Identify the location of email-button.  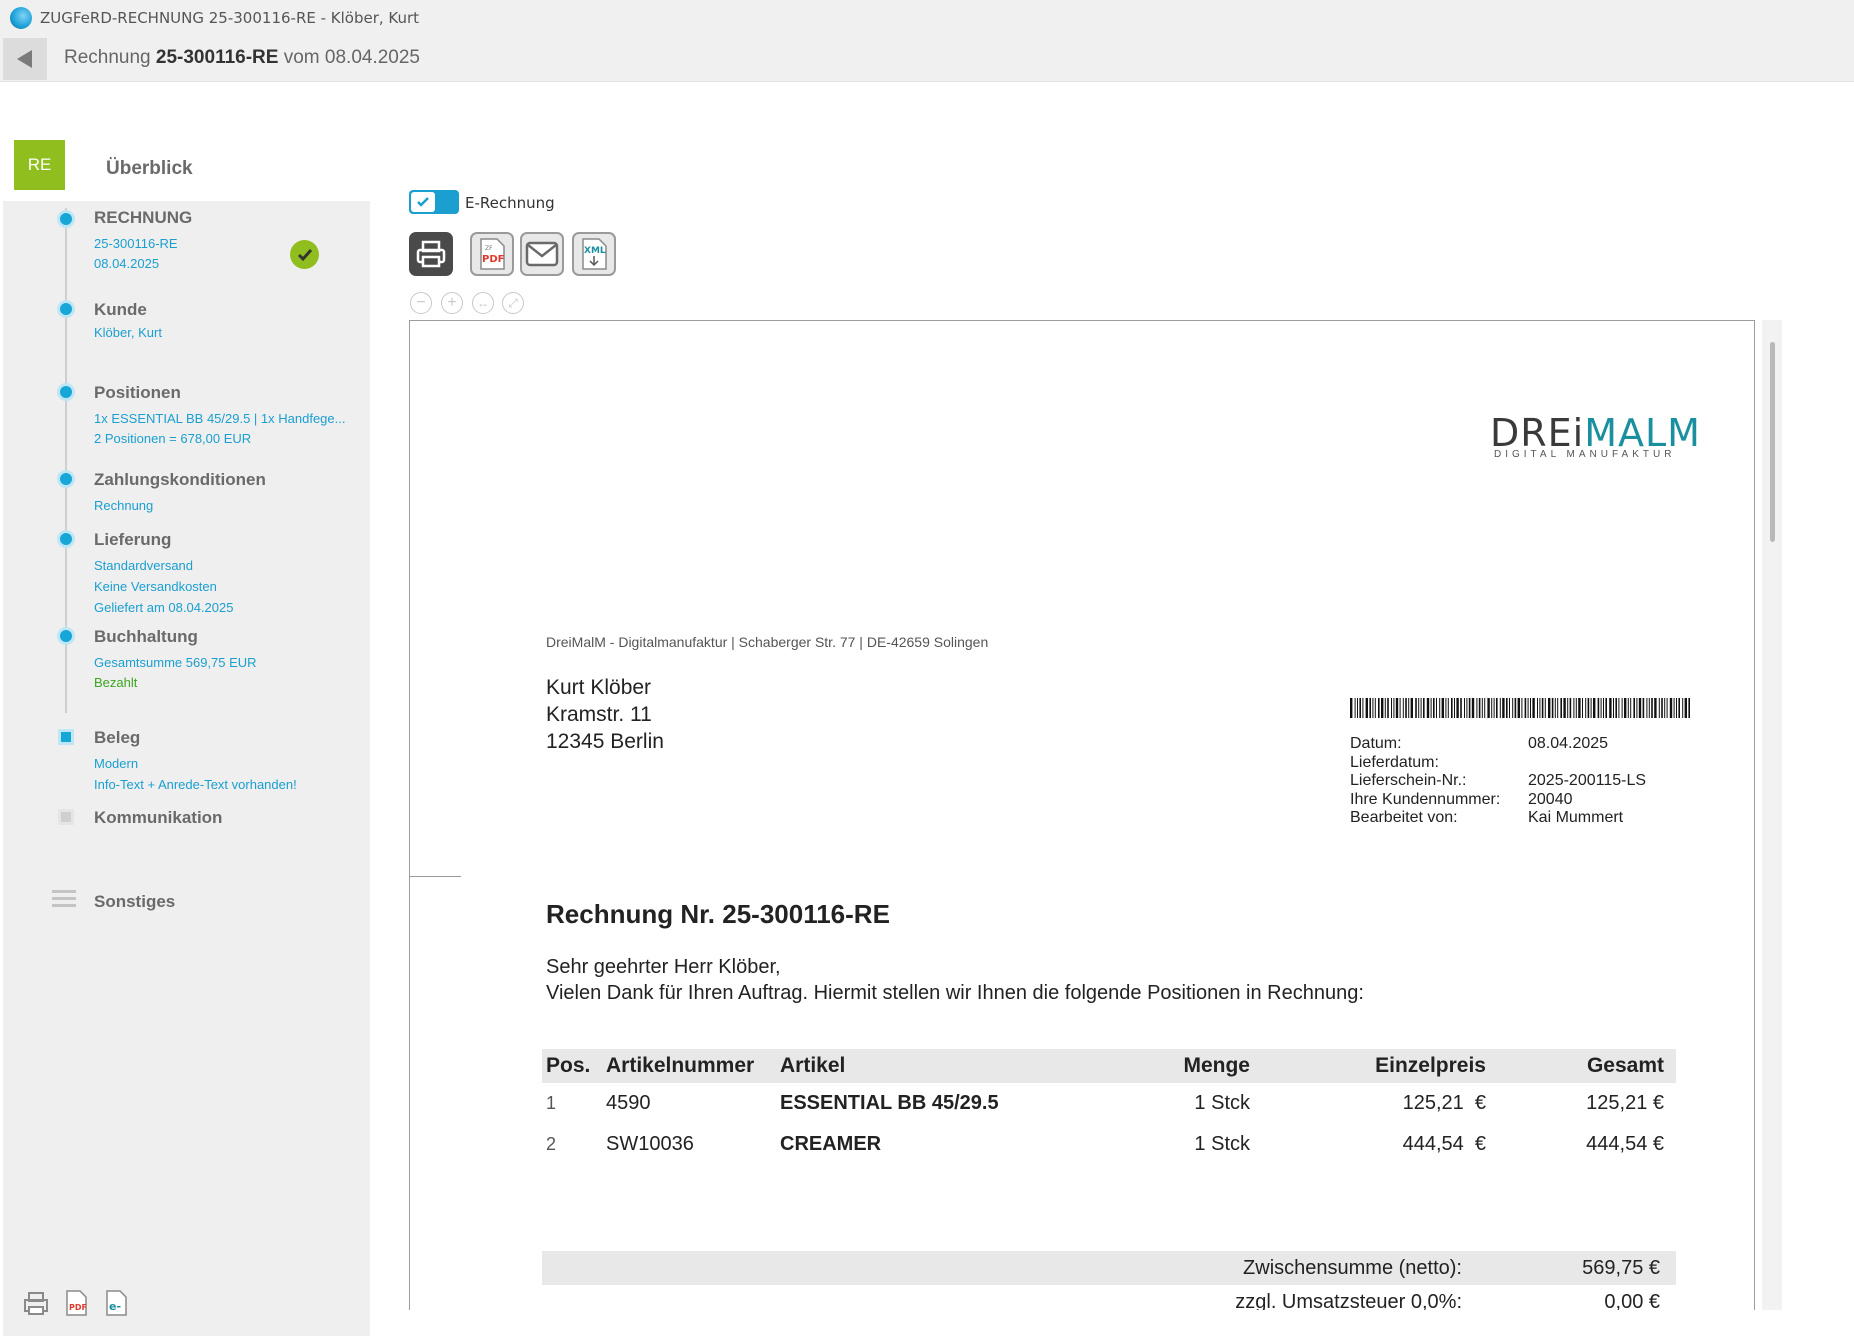
(542, 254).